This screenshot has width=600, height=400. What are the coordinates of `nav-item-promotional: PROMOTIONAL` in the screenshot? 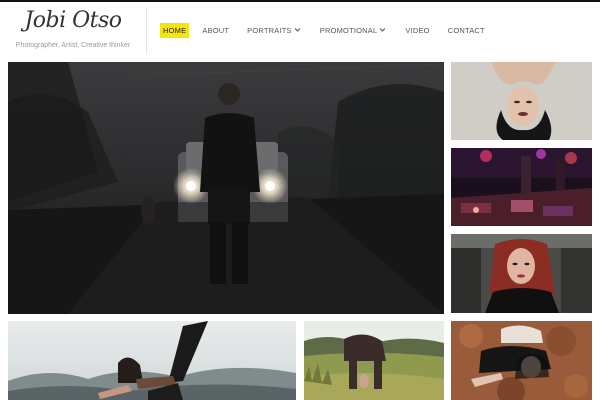 It's located at (354, 30).